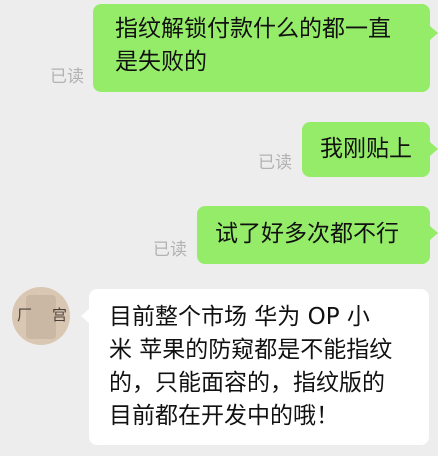 The image size is (438, 456). Describe the element at coordinates (261, 48) in the screenshot. I see `chat-bubble-sent: 指纹解锁付款什么的都一直 是失败的` at that location.